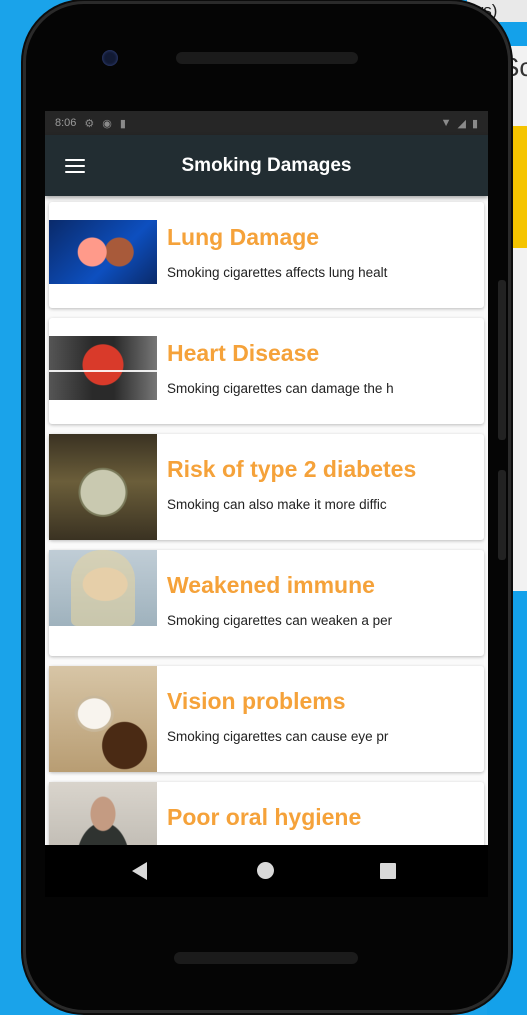 This screenshot has width=527, height=1015. I want to click on item-description: Smoking cigarettes can damage the h, so click(280, 388).